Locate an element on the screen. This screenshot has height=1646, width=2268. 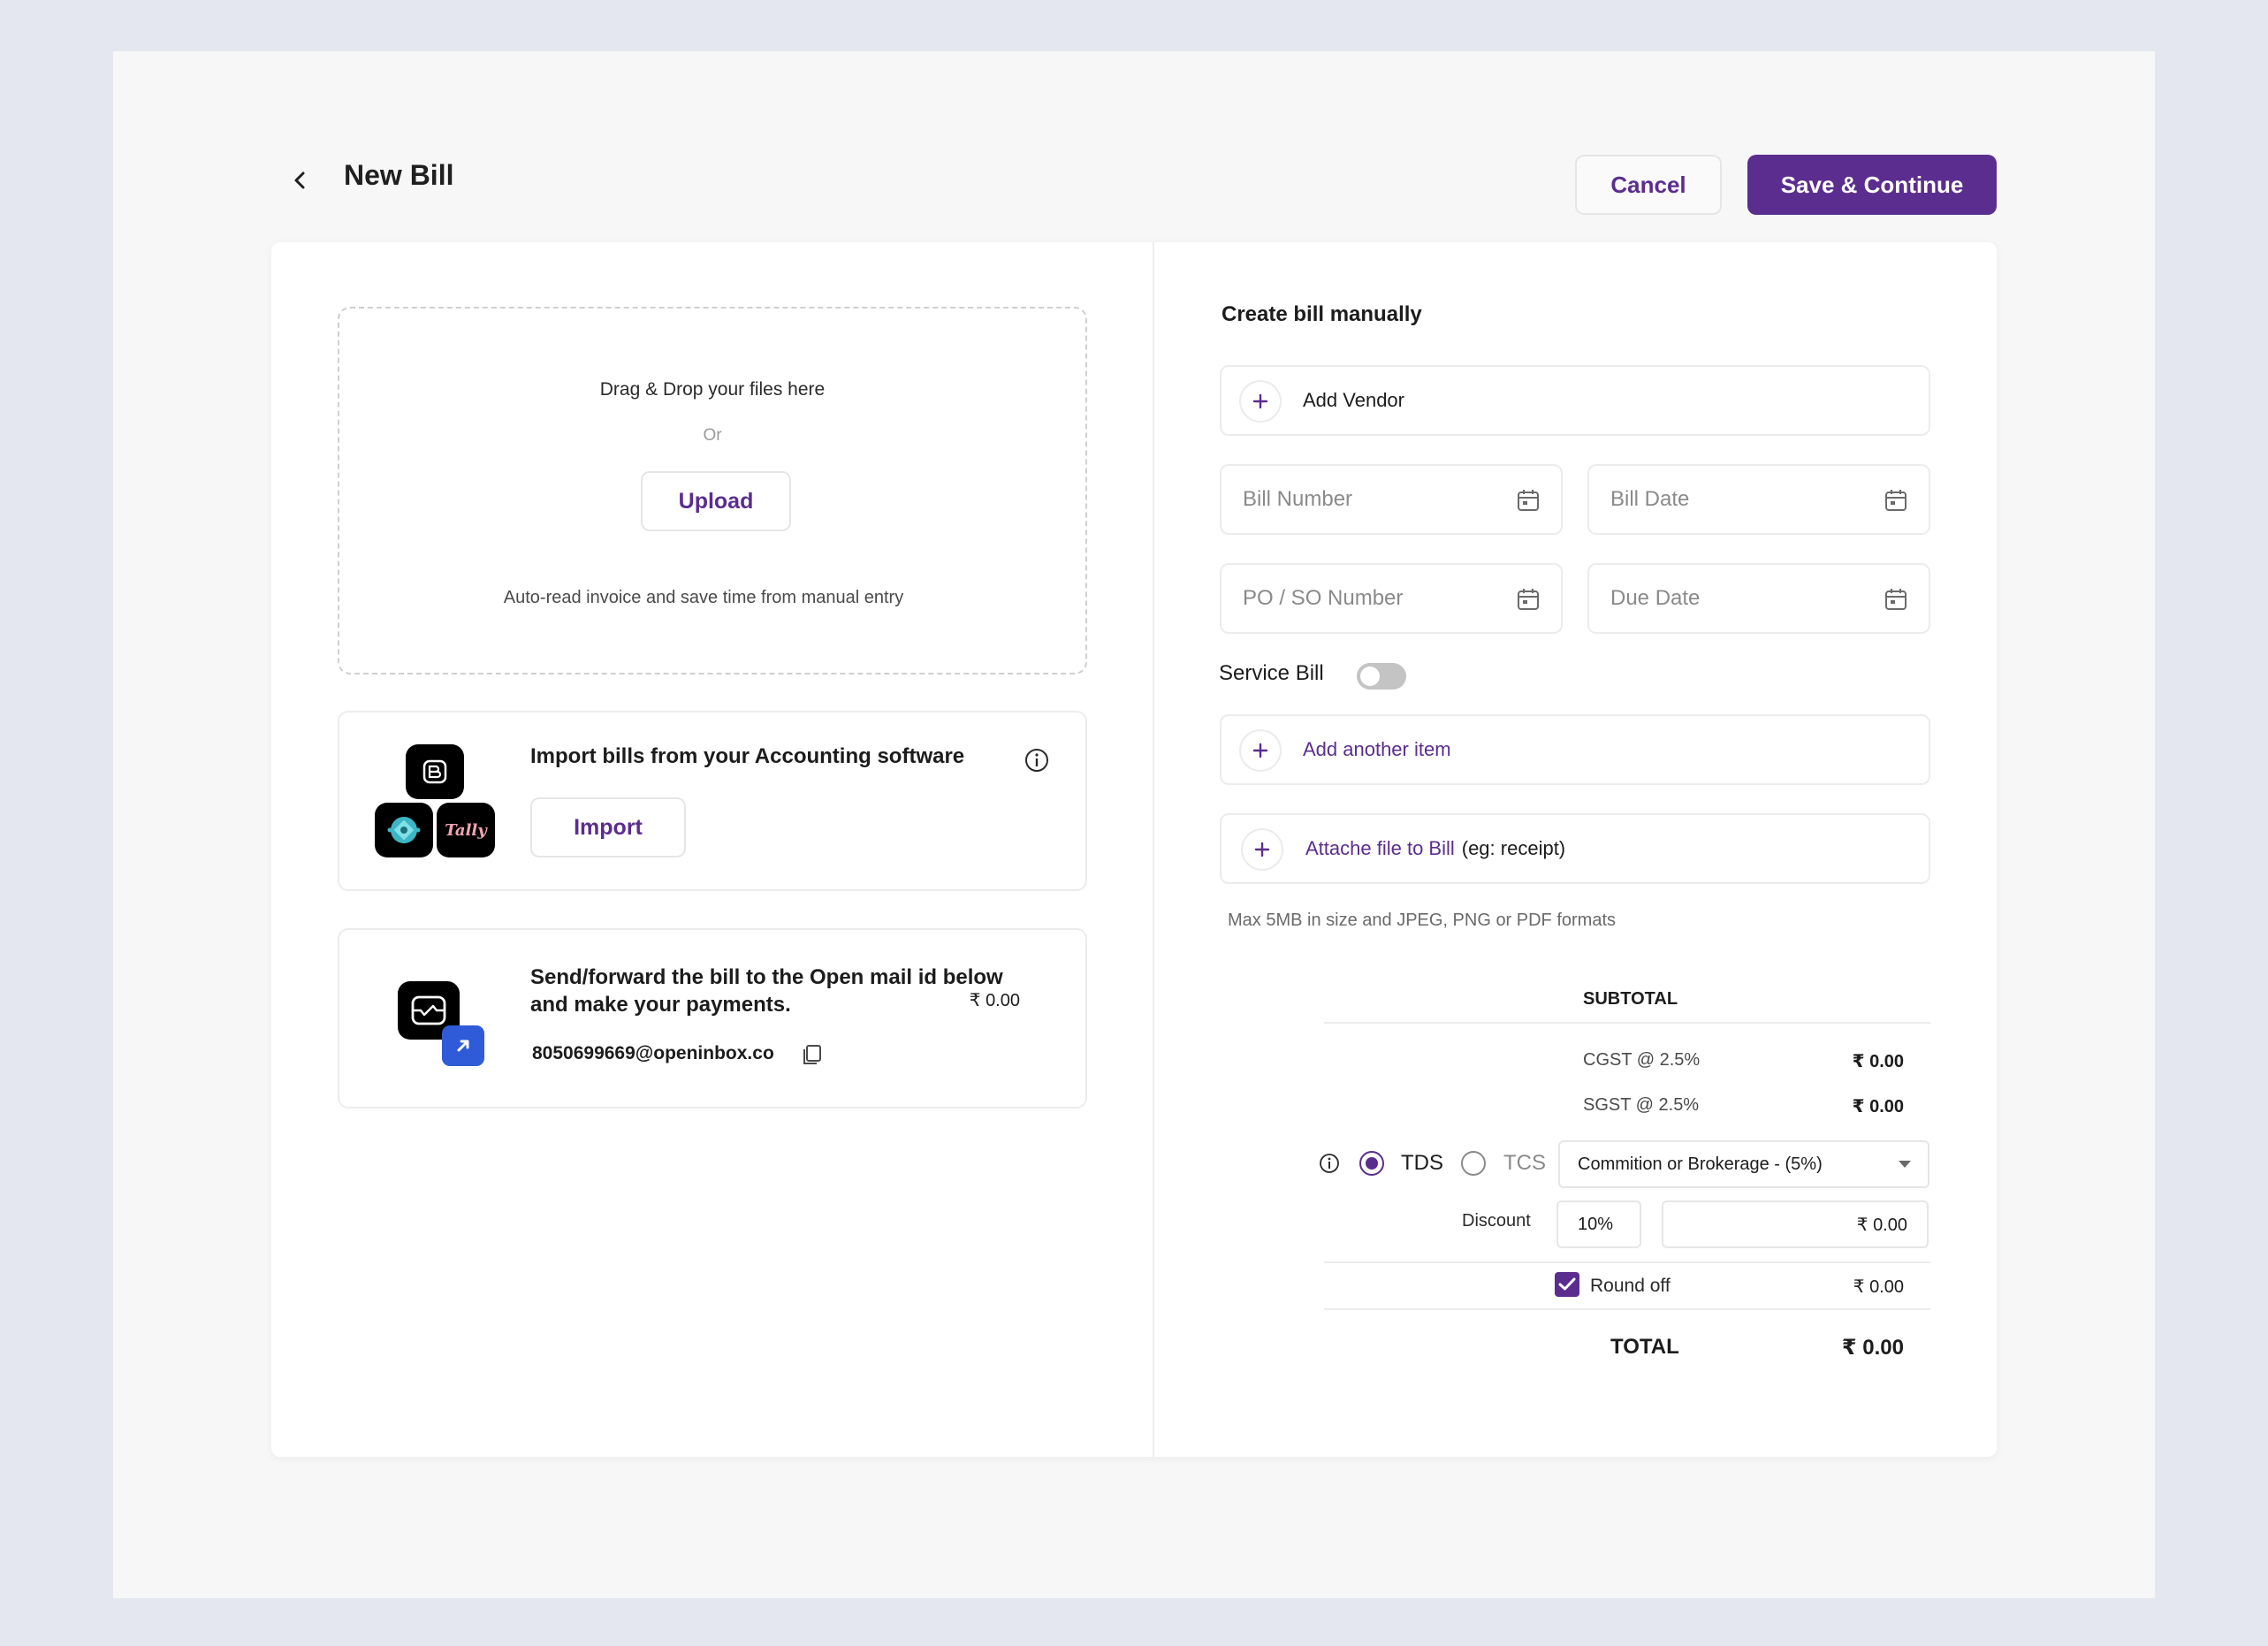
due-date-field is located at coordinates (1758, 598).